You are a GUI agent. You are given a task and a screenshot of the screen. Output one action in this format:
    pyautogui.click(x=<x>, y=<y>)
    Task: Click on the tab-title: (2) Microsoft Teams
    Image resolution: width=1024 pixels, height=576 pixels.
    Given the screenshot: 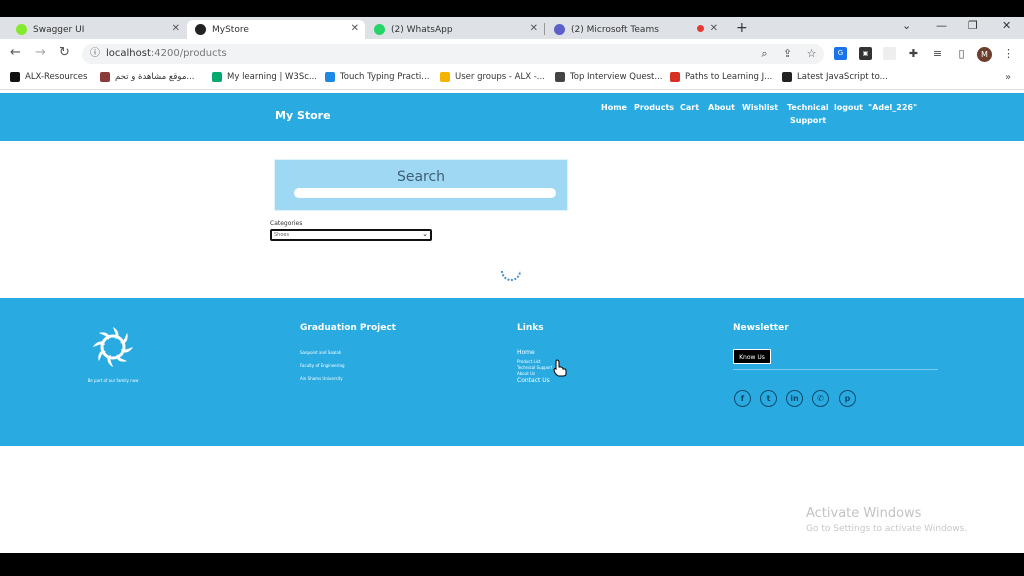 What is the action you would take?
    pyautogui.click(x=615, y=29)
    